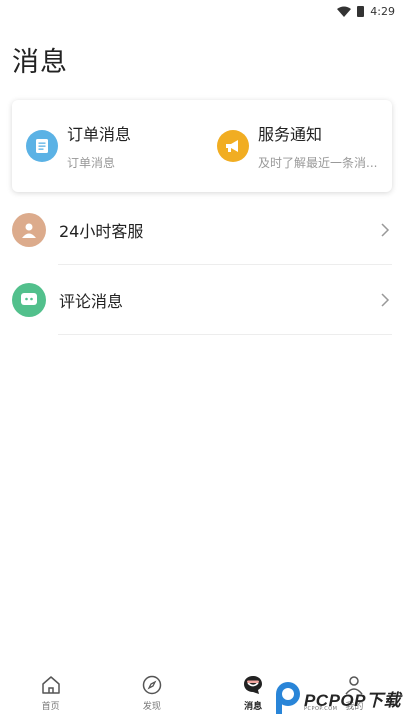 The width and height of the screenshot is (405, 720). Describe the element at coordinates (151, 707) in the screenshot. I see `tab-discover-label: 发现` at that location.